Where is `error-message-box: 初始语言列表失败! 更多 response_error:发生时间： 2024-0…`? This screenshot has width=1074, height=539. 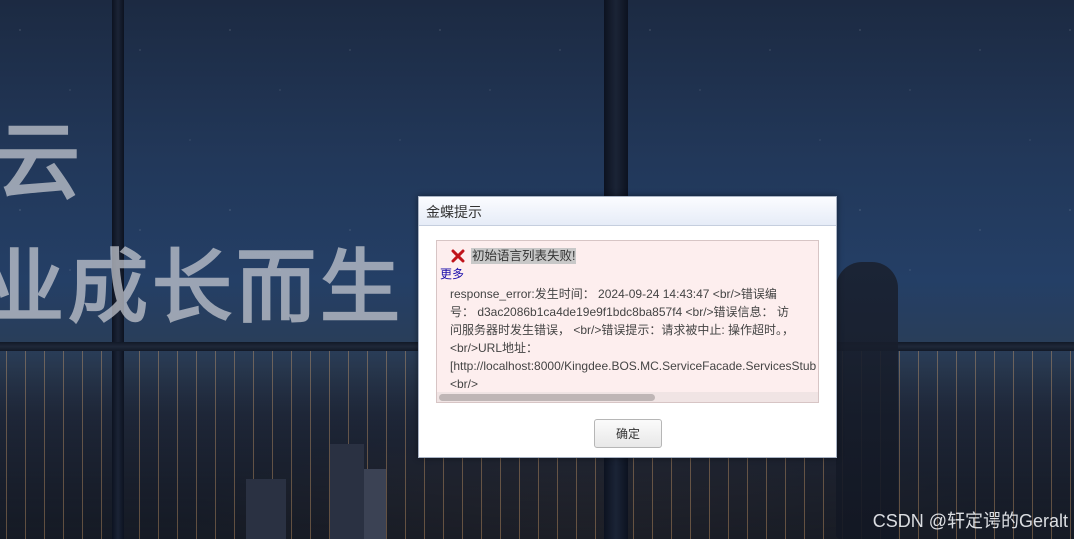 error-message-box: 初始语言列表失败! 更多 response_error:发生时间： 2024-0… is located at coordinates (627, 321).